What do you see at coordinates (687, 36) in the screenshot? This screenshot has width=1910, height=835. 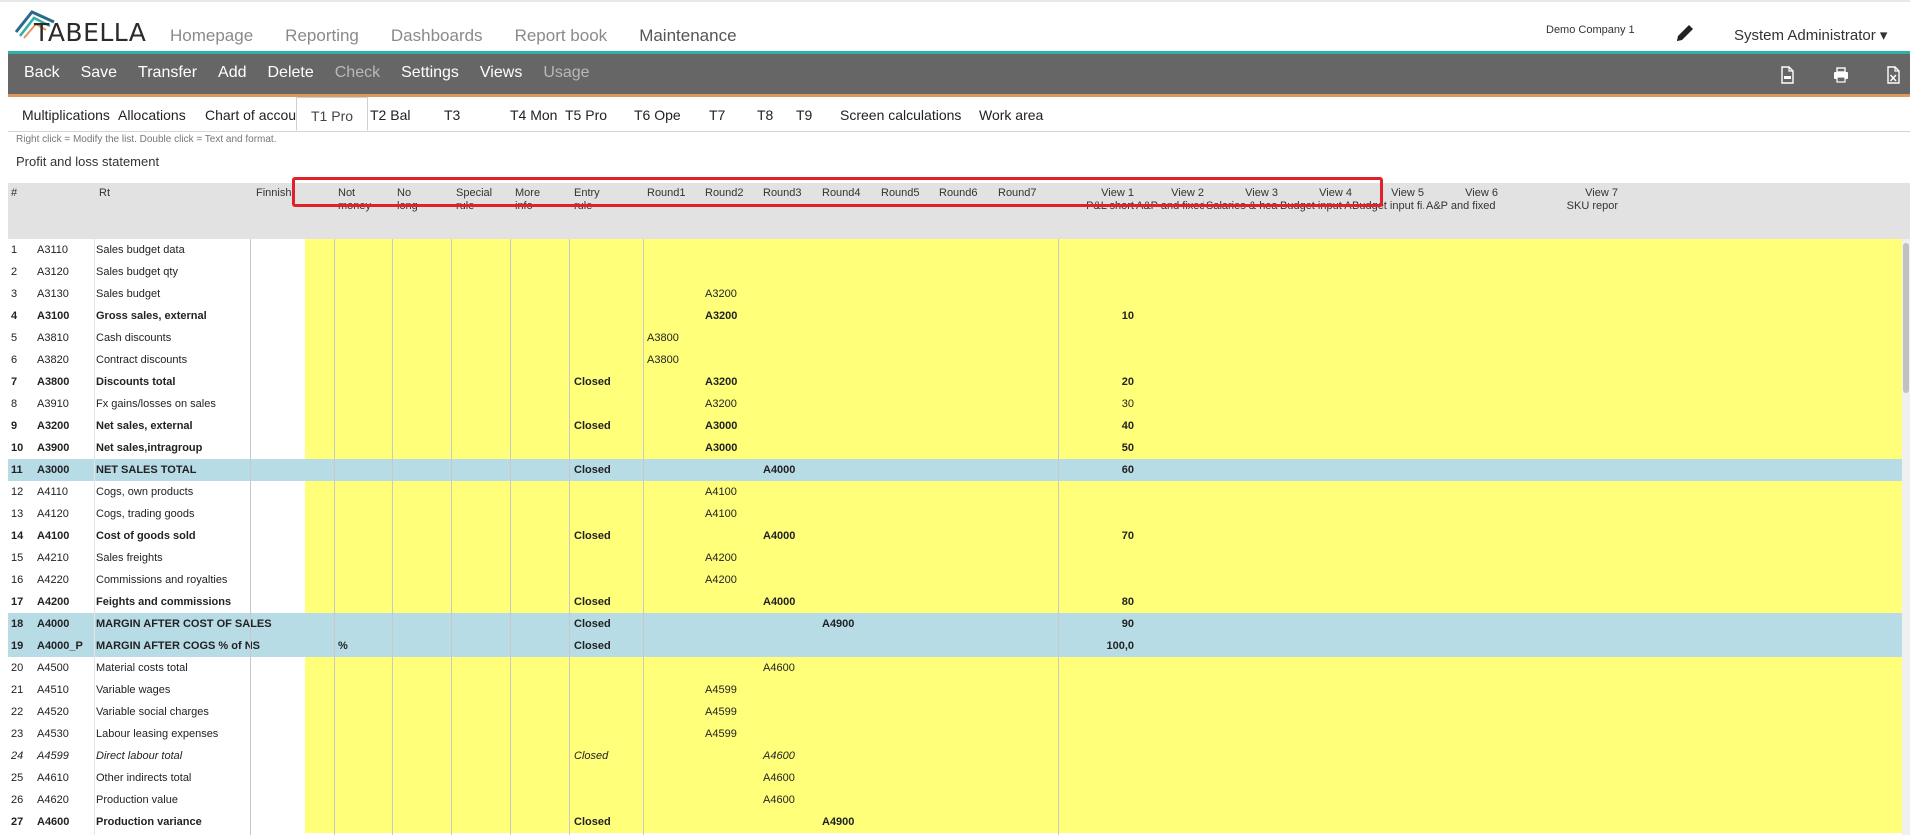 I see `nav-item-maintenance: Maintenance` at bounding box center [687, 36].